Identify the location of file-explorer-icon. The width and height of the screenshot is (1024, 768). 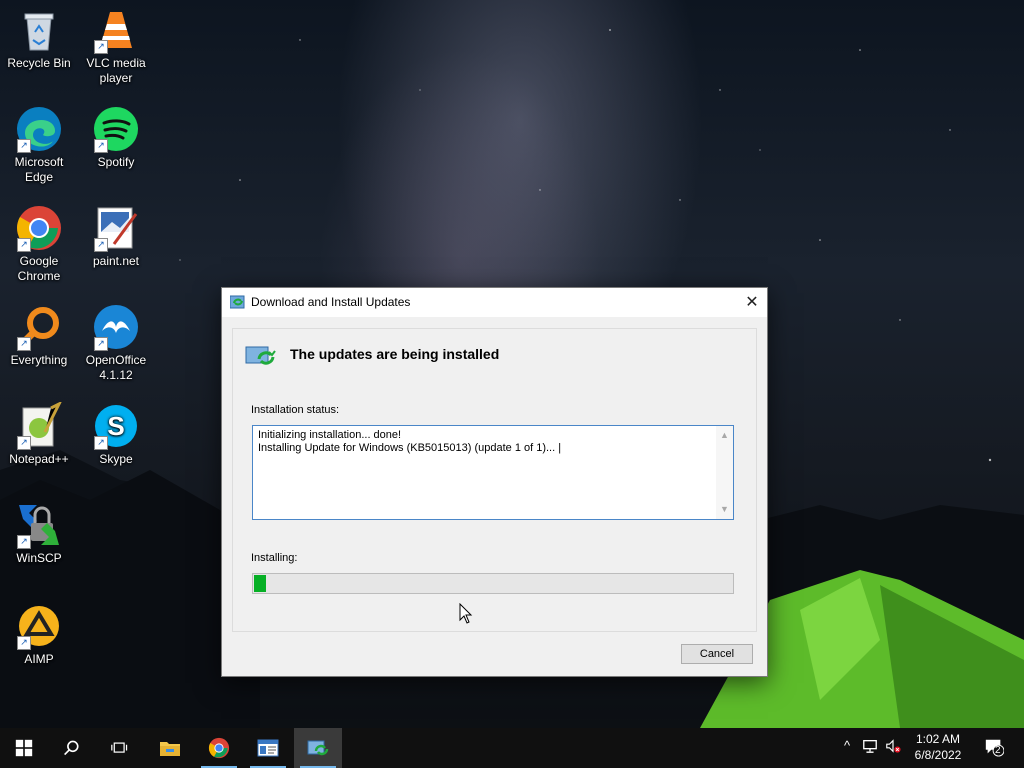
(170, 749).